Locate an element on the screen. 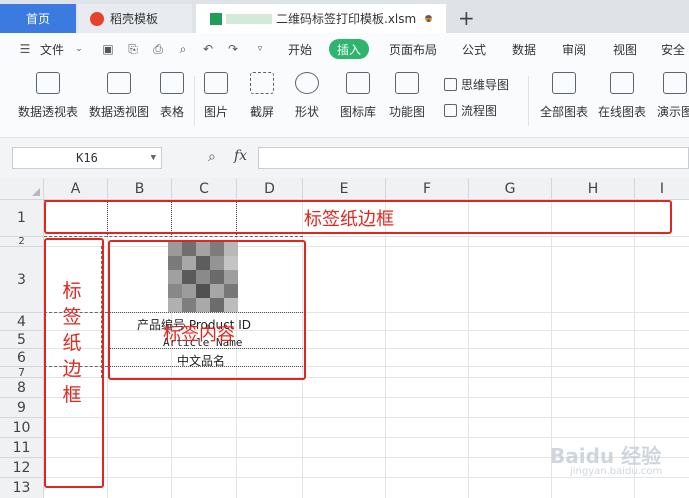 This screenshot has width=689, height=498. row-header-8: 8 is located at coordinates (22, 388).